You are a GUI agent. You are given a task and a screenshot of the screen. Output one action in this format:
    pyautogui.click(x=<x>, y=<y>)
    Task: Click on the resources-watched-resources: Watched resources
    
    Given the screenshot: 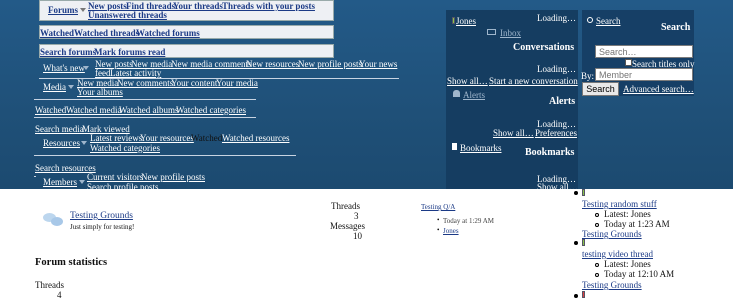 What is the action you would take?
    pyautogui.click(x=256, y=138)
    